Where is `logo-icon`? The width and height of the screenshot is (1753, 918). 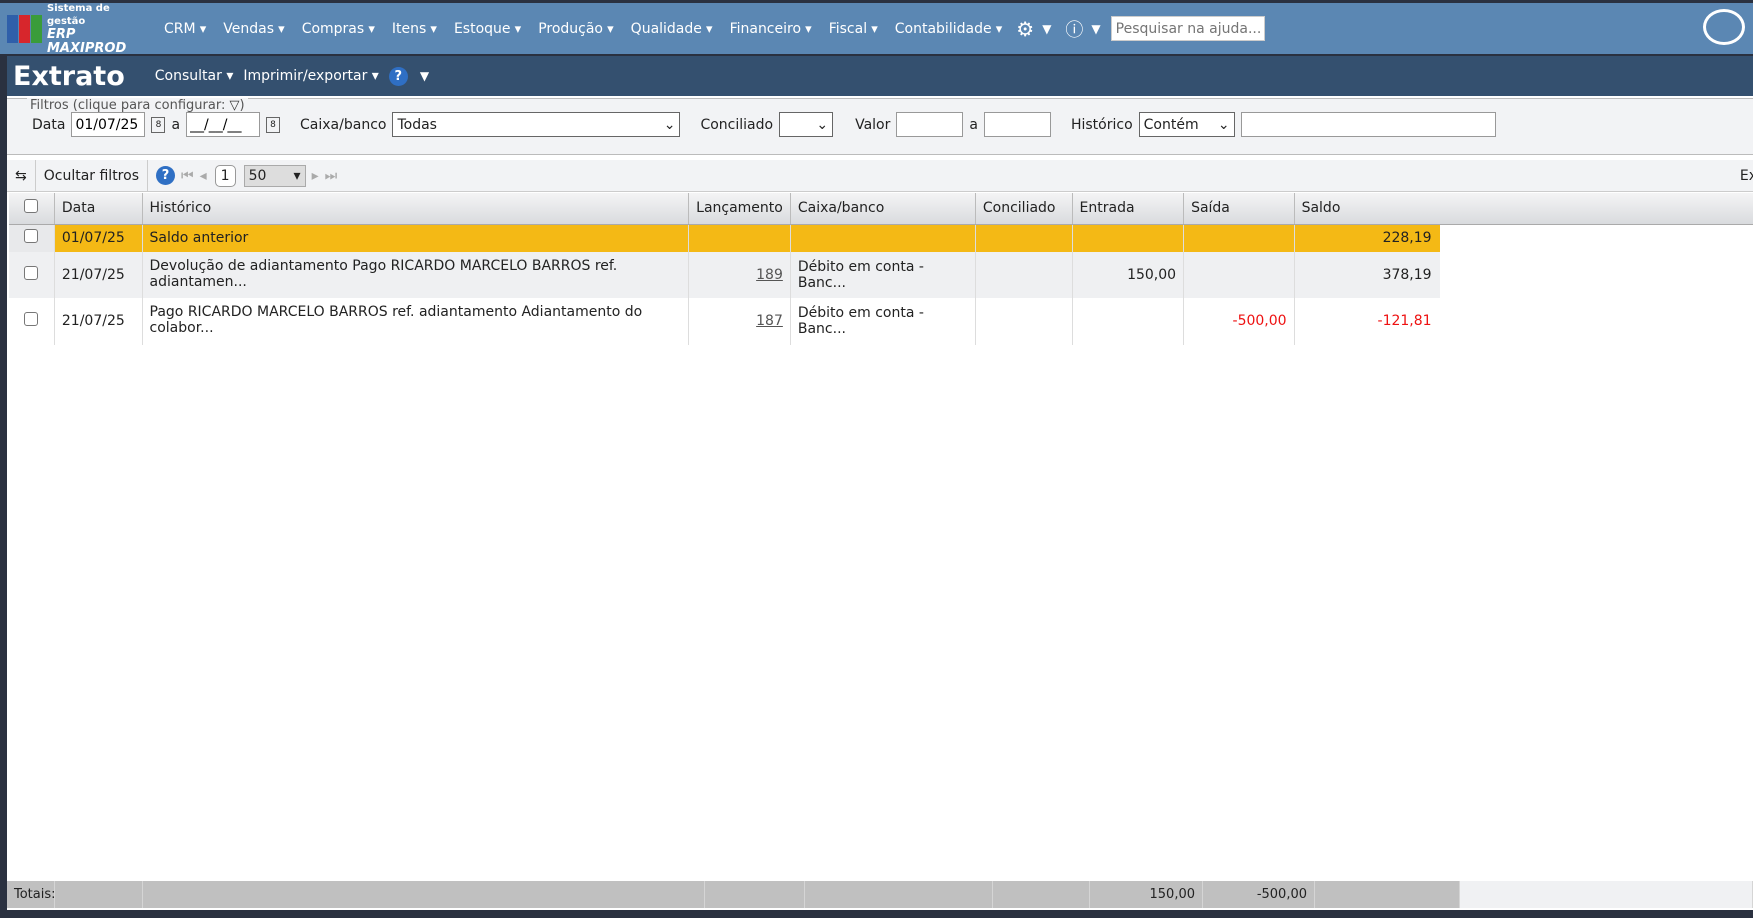 logo-icon is located at coordinates (24, 28).